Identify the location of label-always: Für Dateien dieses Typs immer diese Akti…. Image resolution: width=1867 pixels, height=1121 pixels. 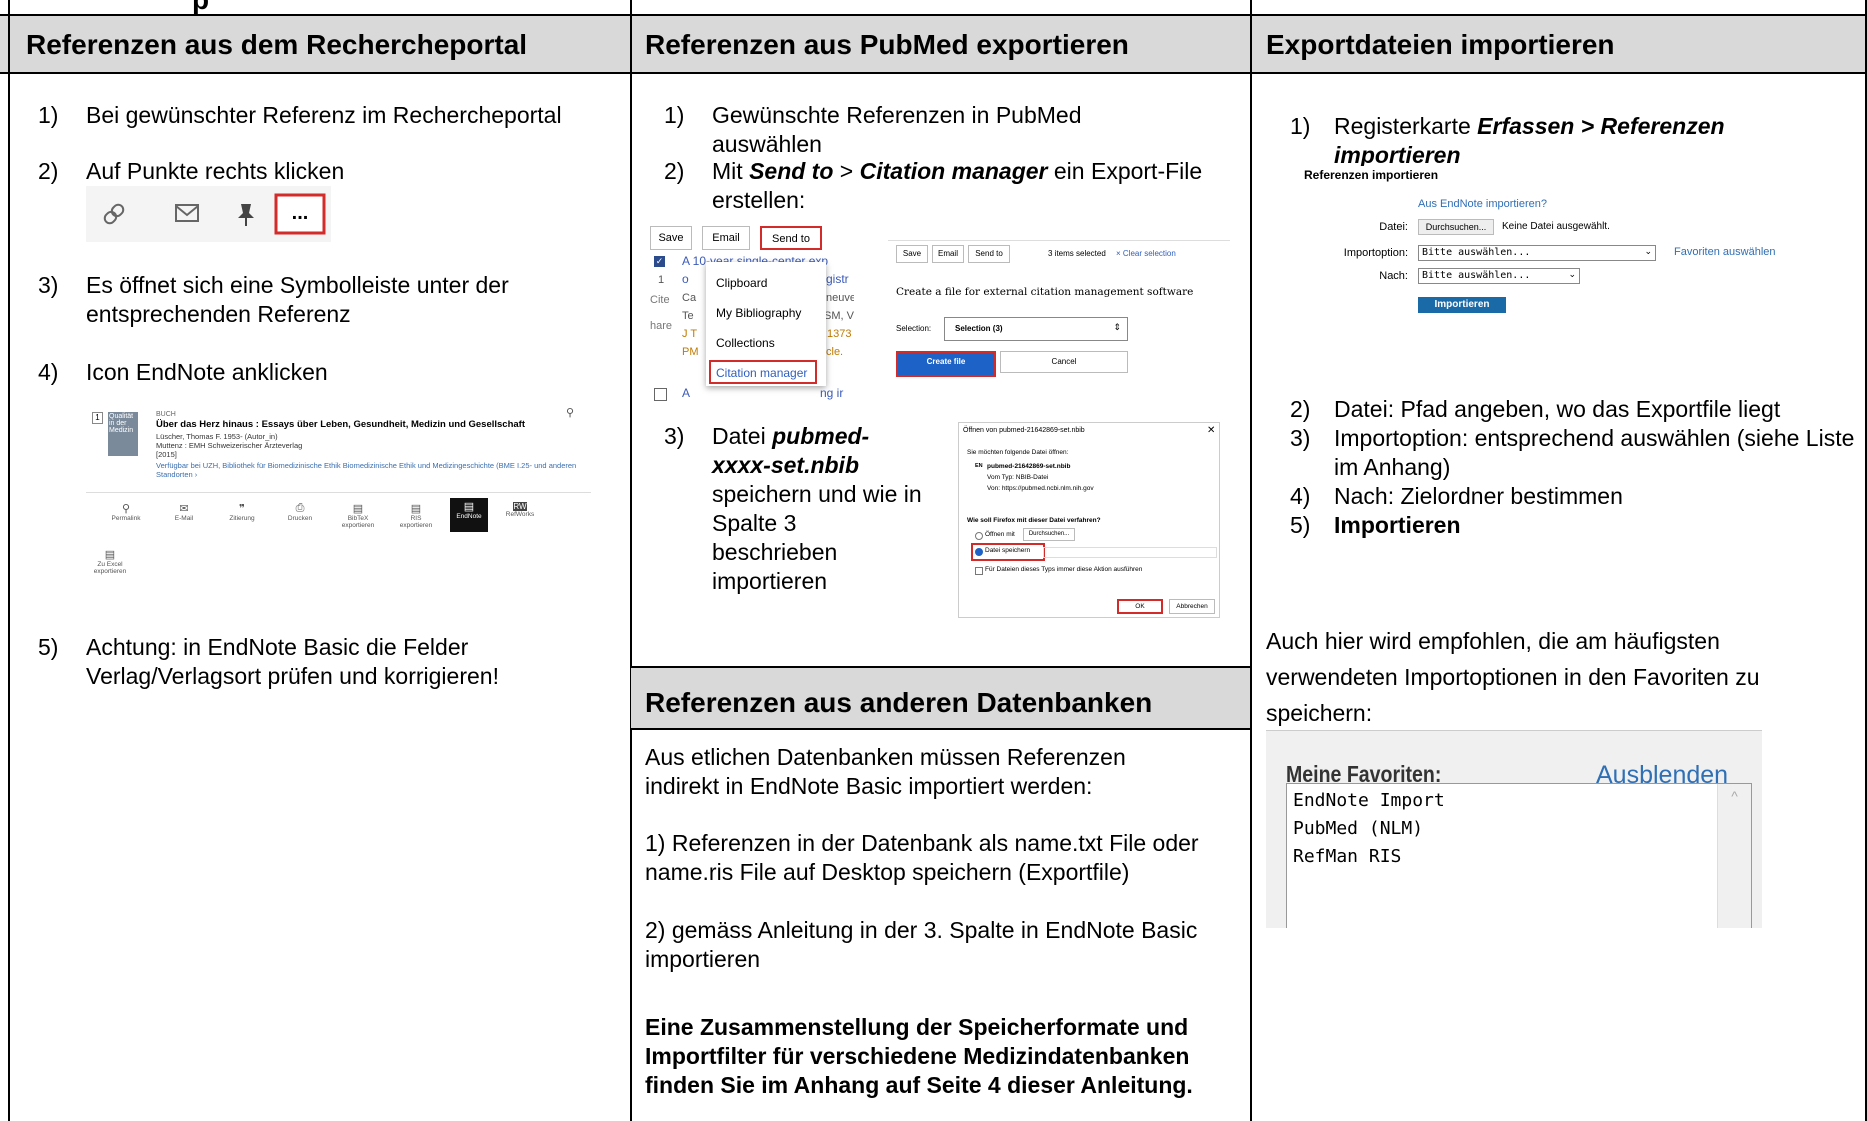
(1064, 569).